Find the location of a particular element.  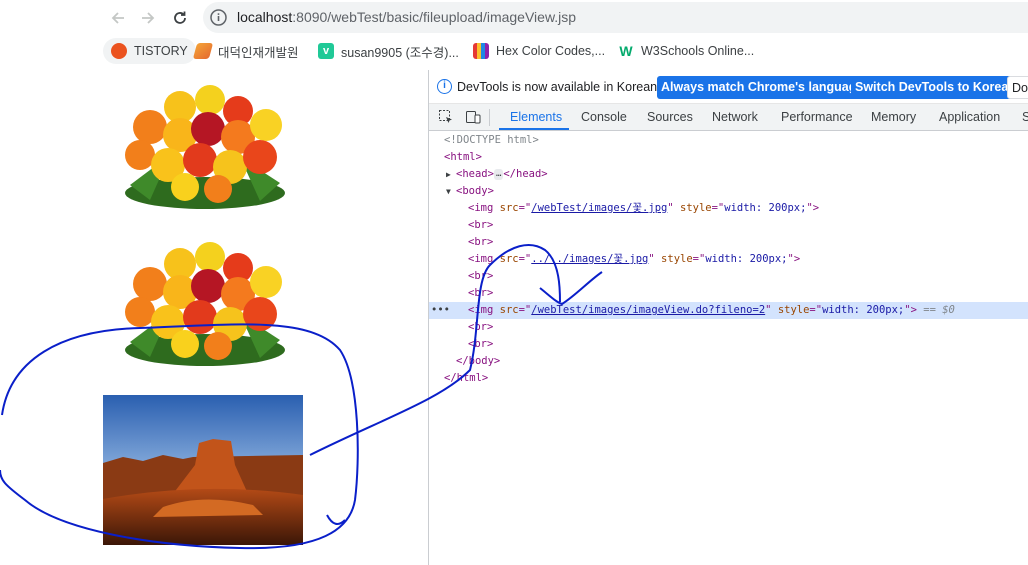

bookmark-label: TISTORY is located at coordinates (161, 51).